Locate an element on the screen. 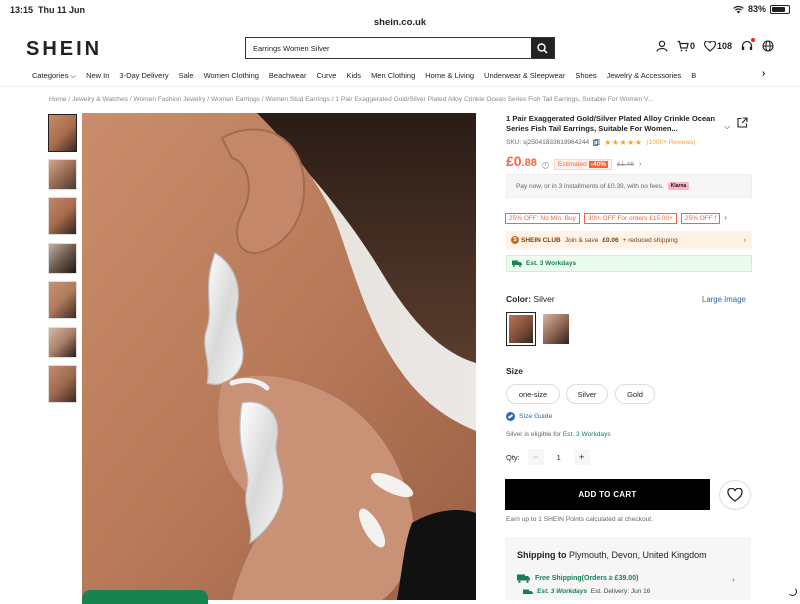 Image resolution: width=800 pixels, height=604 pixels. free-shipping-row: Free Shipping(Orders ≥ £39.00) is located at coordinates (577, 578).